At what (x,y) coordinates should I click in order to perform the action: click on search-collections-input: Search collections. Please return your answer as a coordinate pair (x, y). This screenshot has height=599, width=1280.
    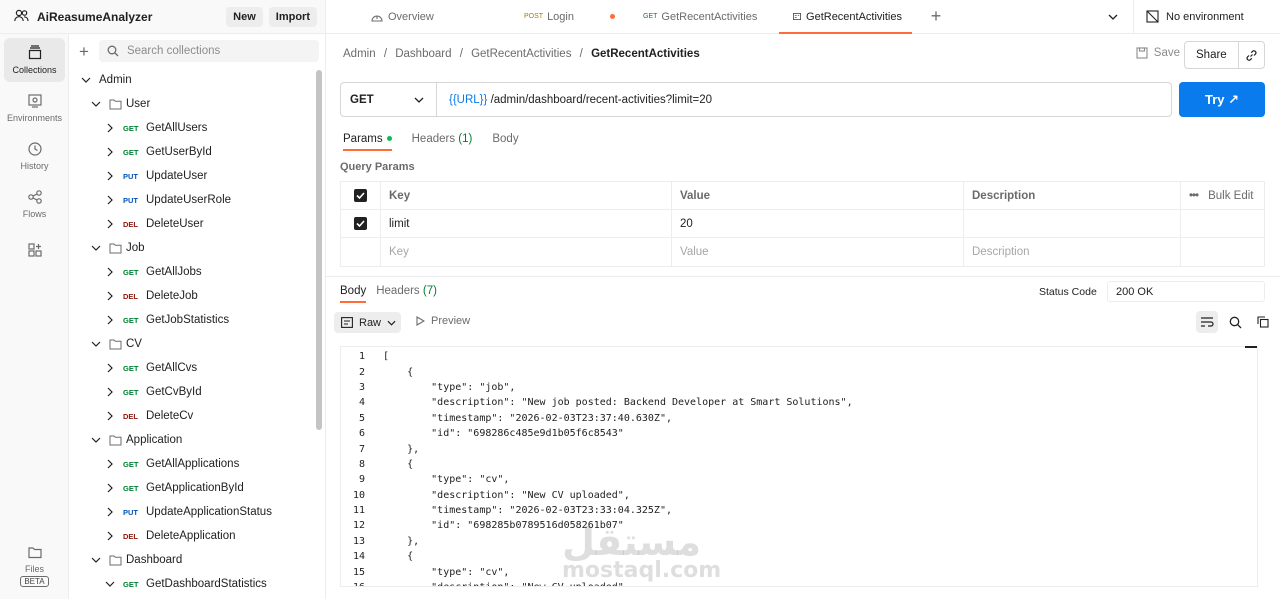
    Looking at the image, I should click on (208, 51).